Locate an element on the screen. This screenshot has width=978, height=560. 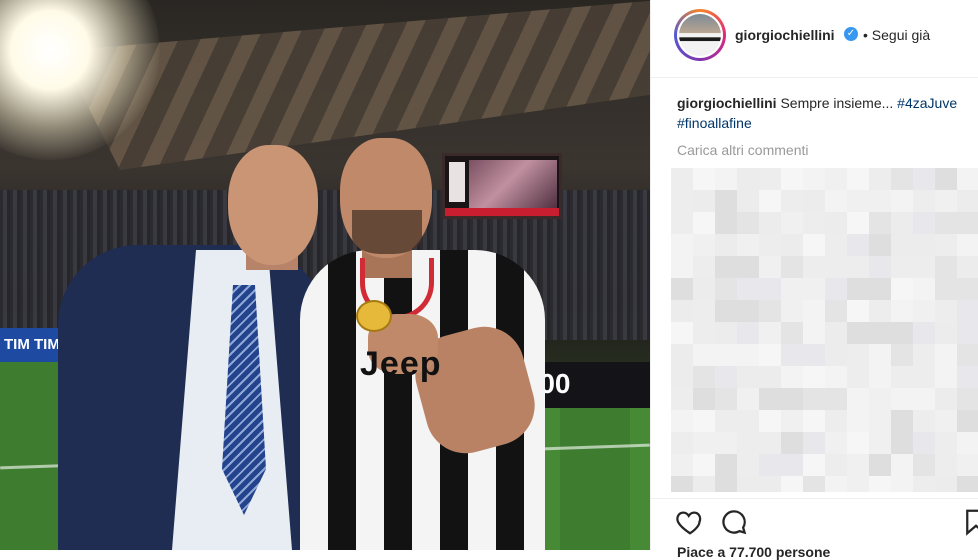
follow-status: • Segui già is located at coordinates (896, 35).